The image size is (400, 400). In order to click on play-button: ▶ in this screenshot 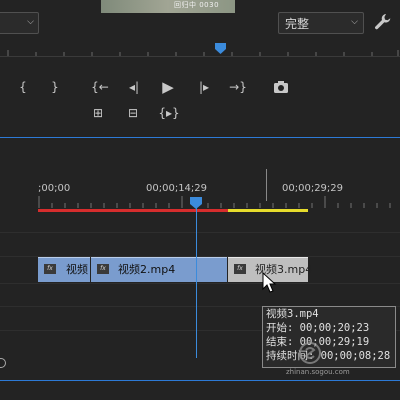, I will do `click(168, 87)`.